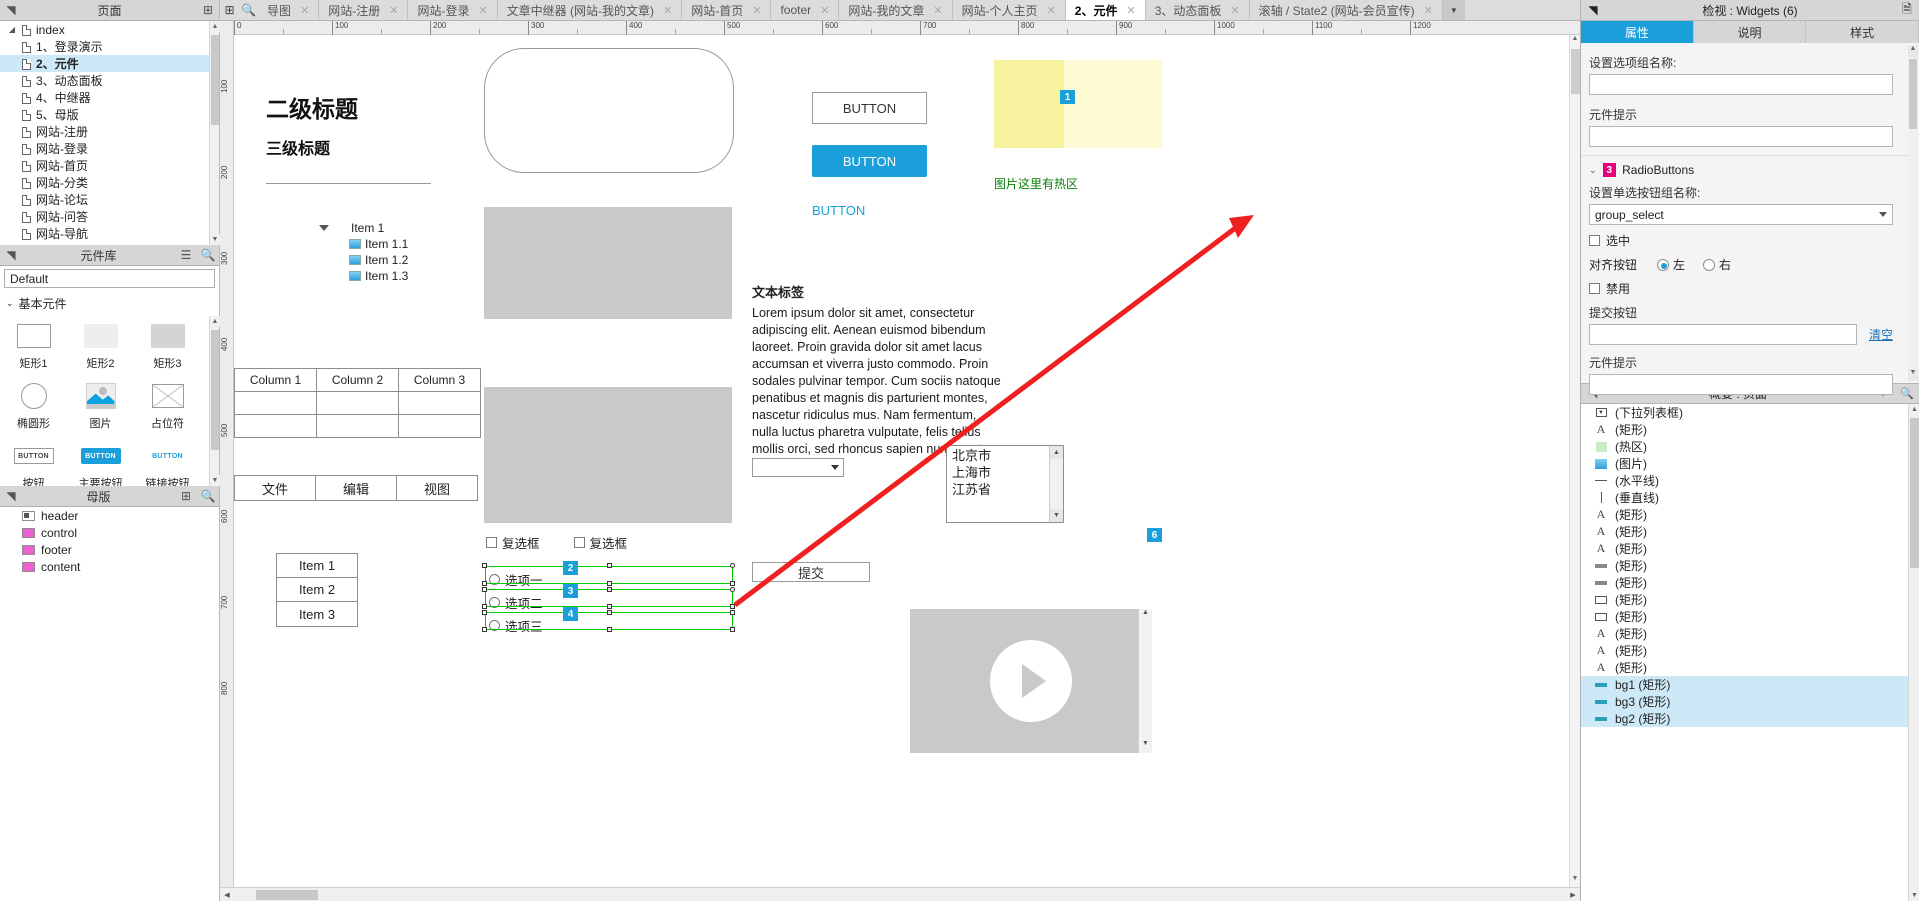 Image resolution: width=1919 pixels, height=901 pixels. I want to click on tab-daotu: 导图 ✕, so click(289, 10).